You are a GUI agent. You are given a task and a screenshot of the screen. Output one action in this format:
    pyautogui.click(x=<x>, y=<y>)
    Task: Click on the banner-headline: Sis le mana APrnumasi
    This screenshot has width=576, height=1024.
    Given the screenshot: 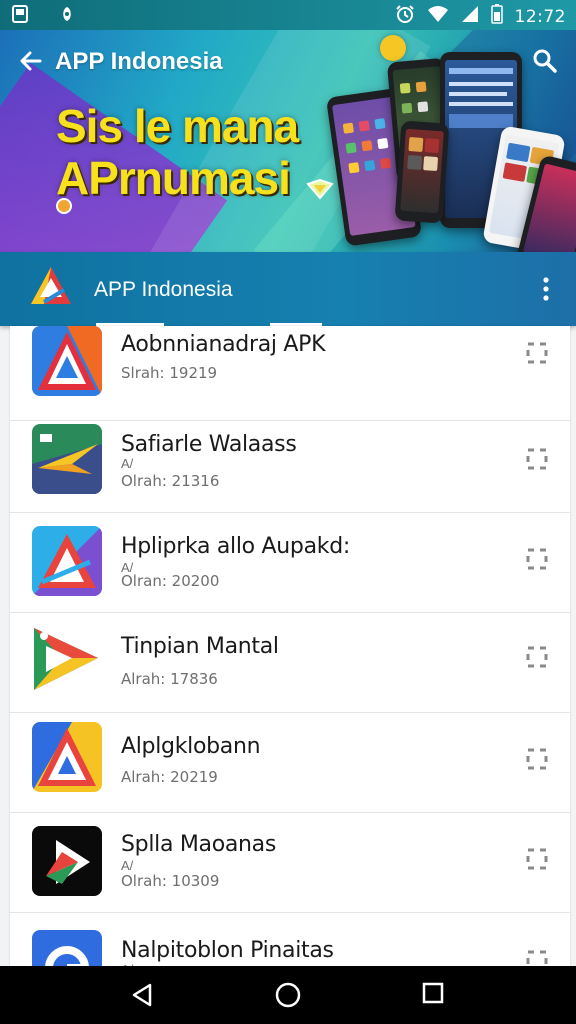 What is the action you would take?
    pyautogui.click(x=186, y=152)
    